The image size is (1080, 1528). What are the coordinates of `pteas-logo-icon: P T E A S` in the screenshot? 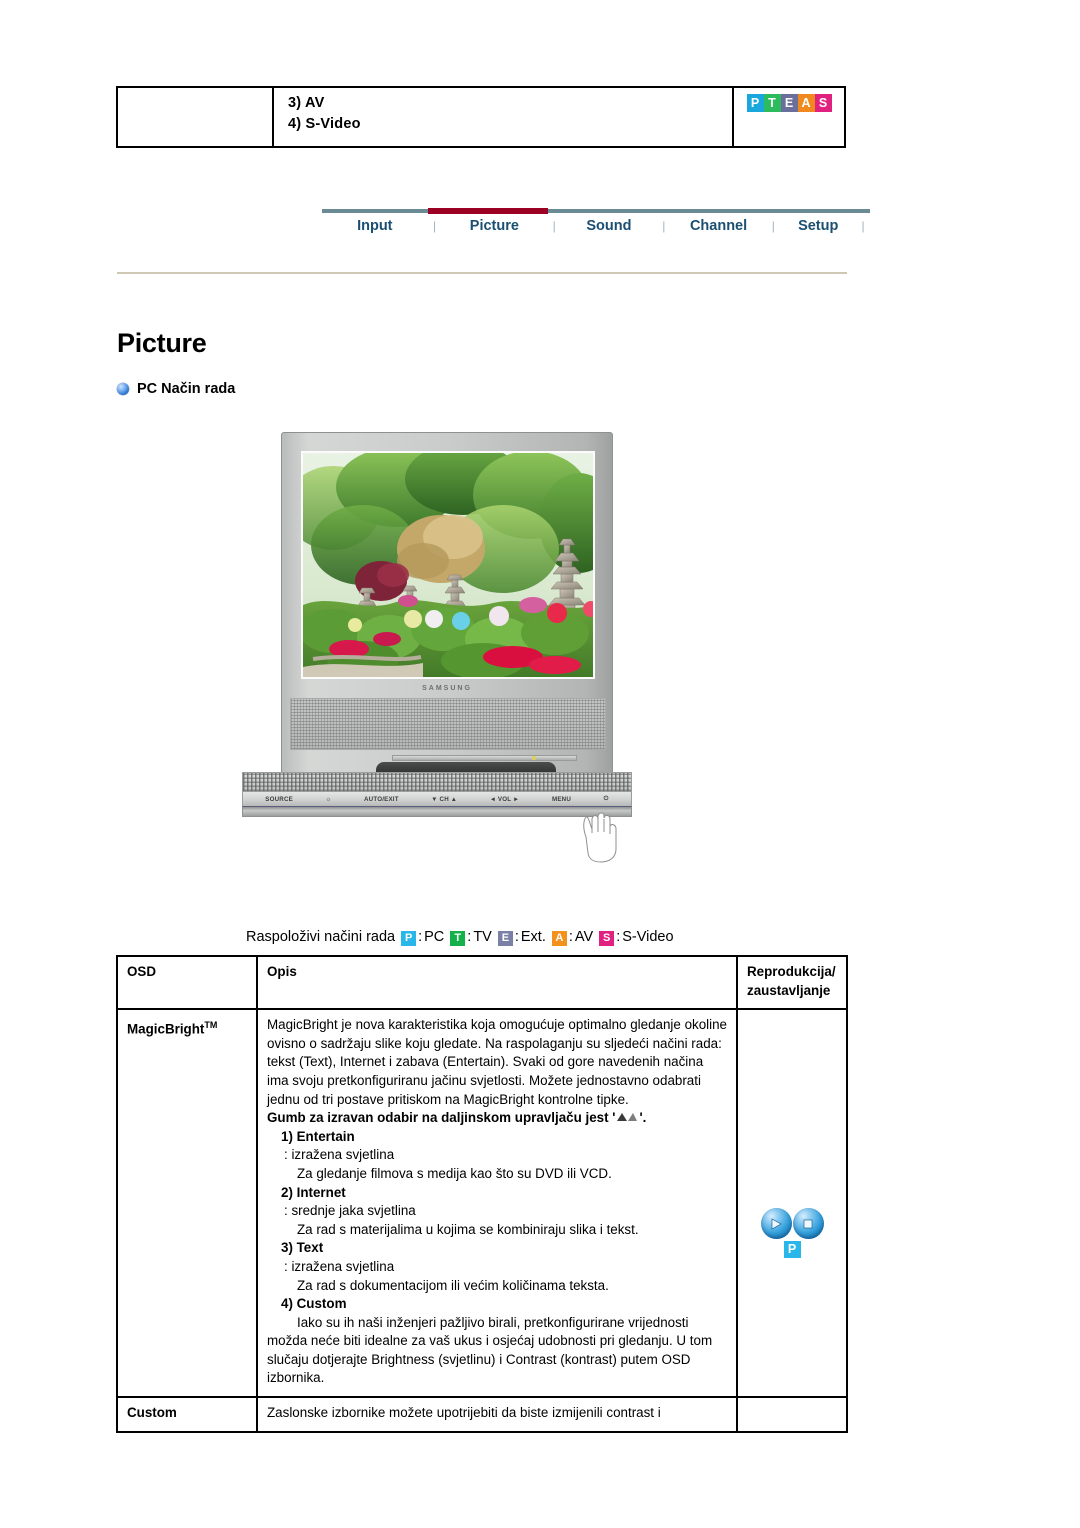 It's located at (789, 103).